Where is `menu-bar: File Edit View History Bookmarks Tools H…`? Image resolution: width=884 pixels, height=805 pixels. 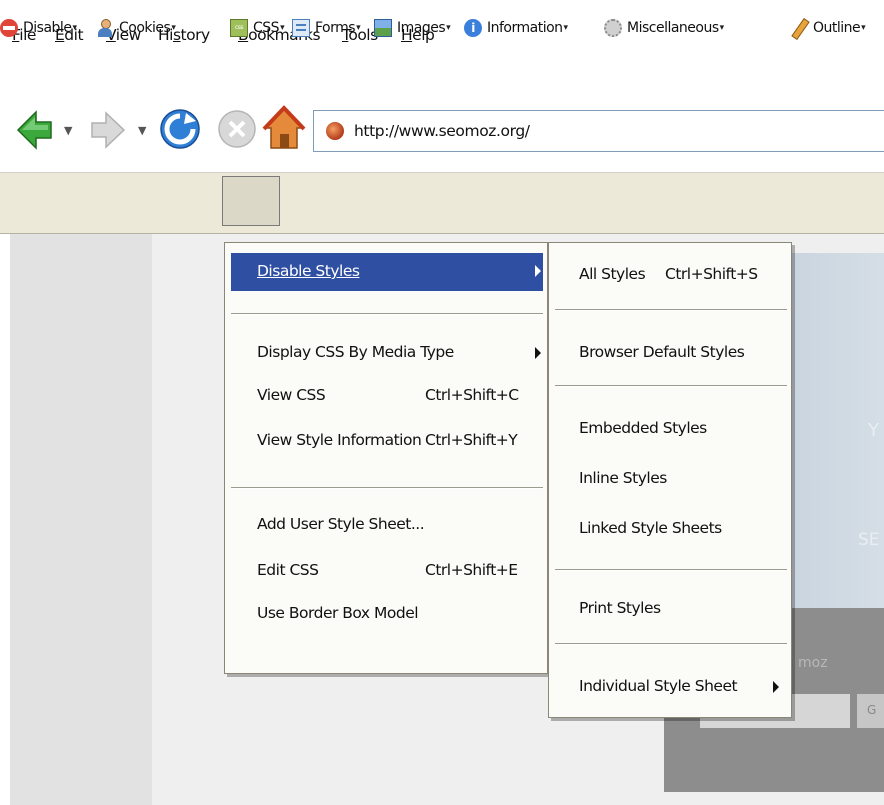
menu-bar: File Edit View History Bookmarks Tools H… is located at coordinates (442, 40).